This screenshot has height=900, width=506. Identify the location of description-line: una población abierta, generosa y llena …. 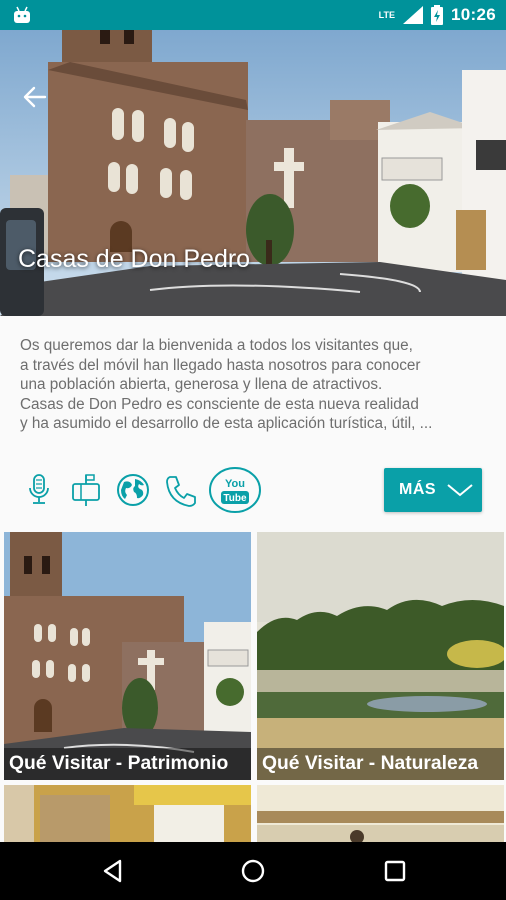
(201, 385).